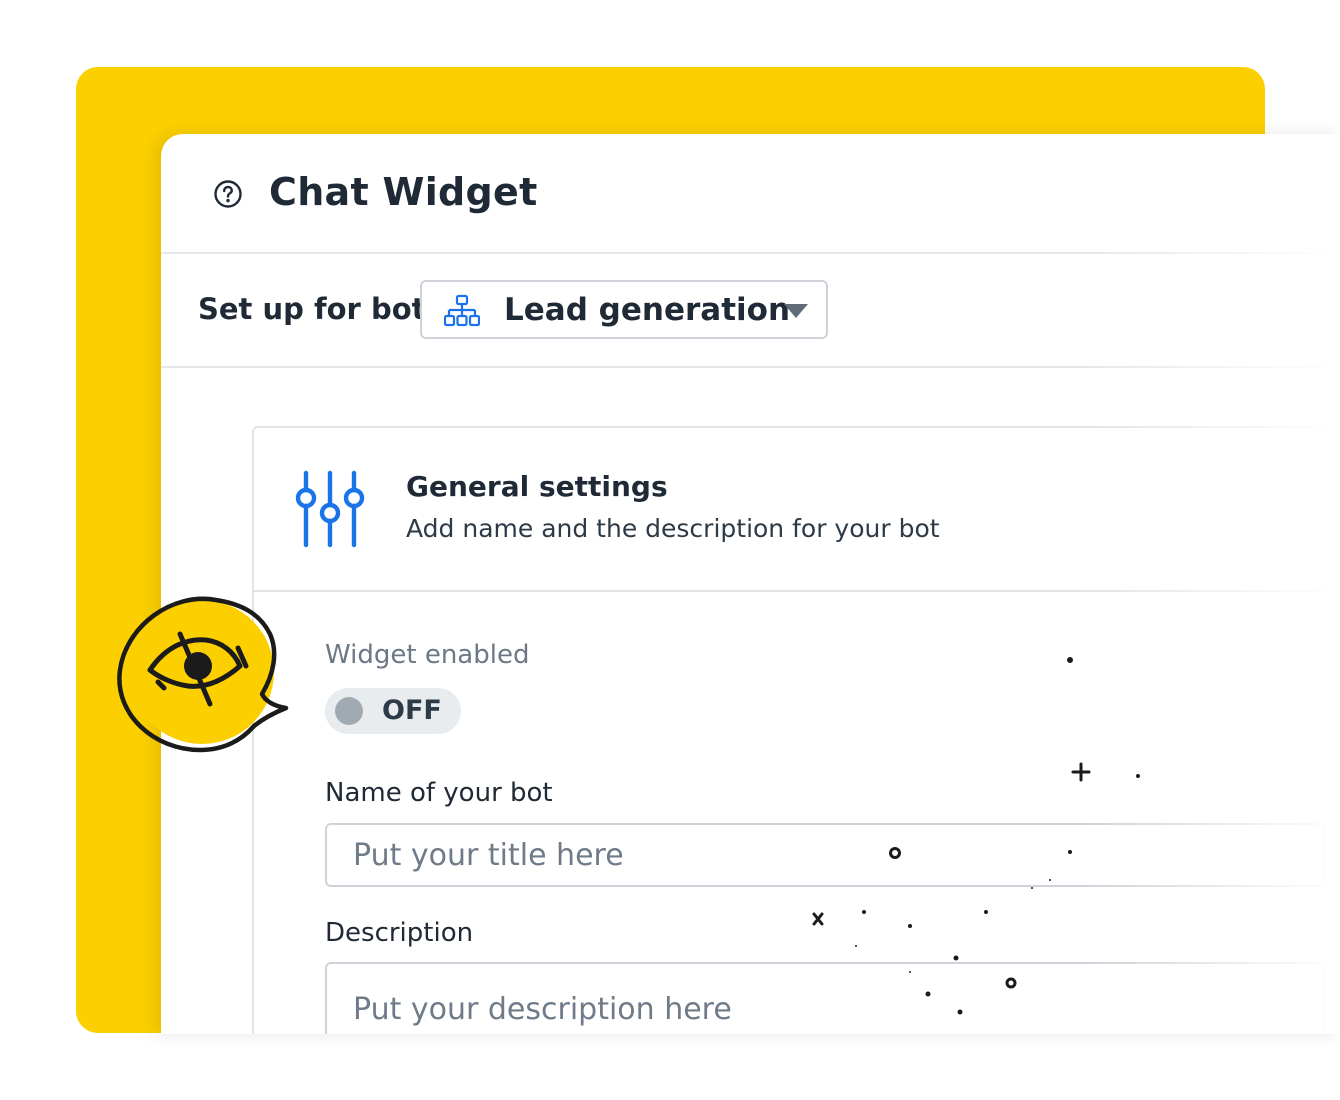  I want to click on panel-header: Chat Widget, so click(750, 194).